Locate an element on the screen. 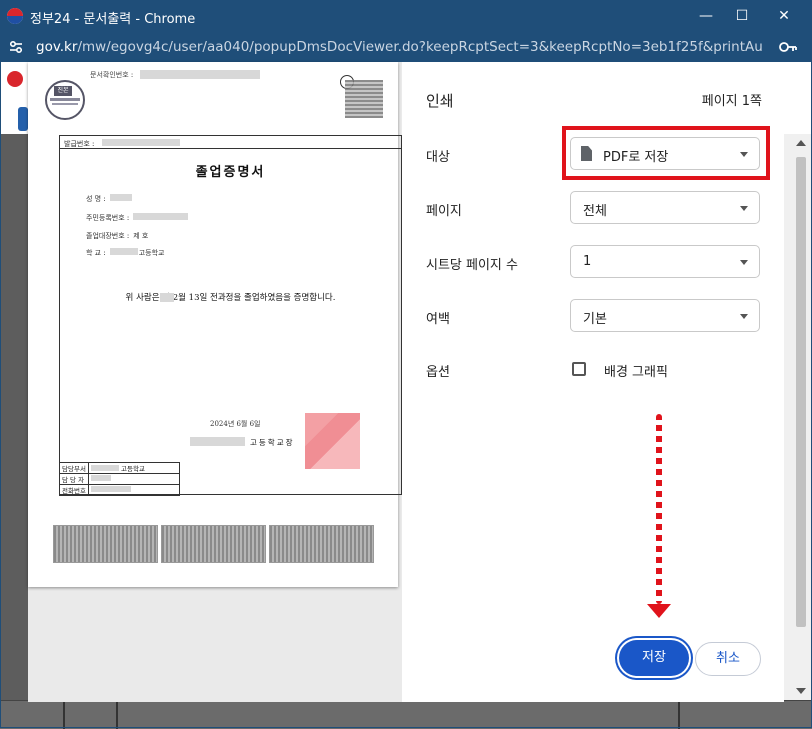 This screenshot has width=812, height=729. url-host: gov.kr is located at coordinates (57, 47).